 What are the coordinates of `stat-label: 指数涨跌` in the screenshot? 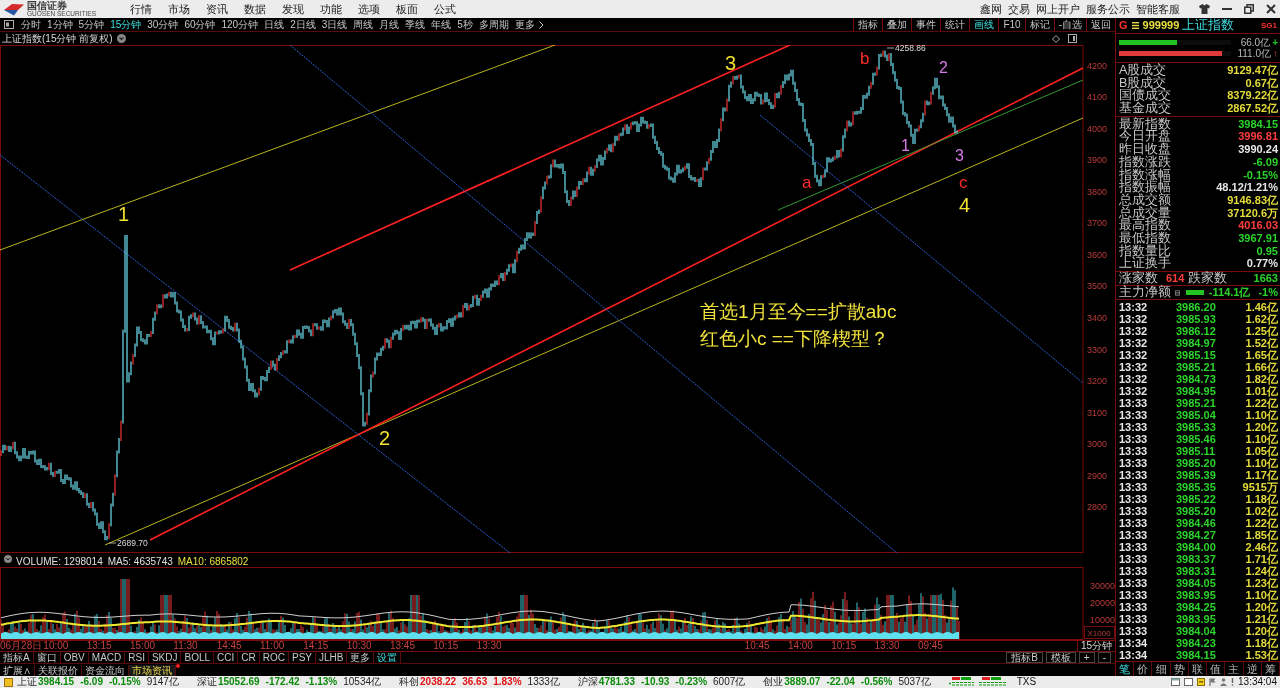 It's located at (1145, 162).